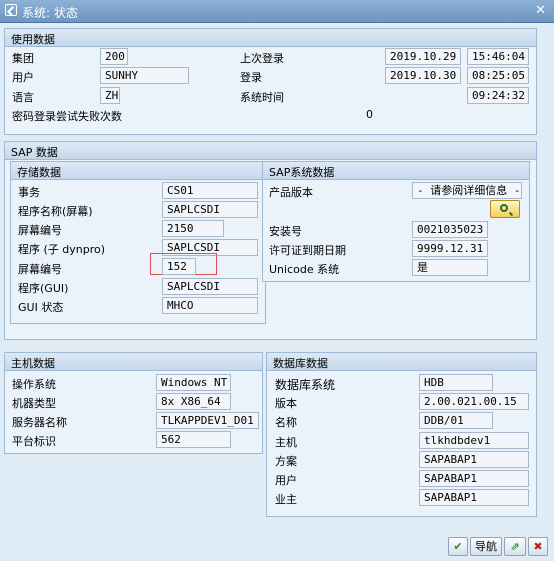  Describe the element at coordinates (40, 230) in the screenshot. I see `screen-number-label: 屏幕编号` at that location.